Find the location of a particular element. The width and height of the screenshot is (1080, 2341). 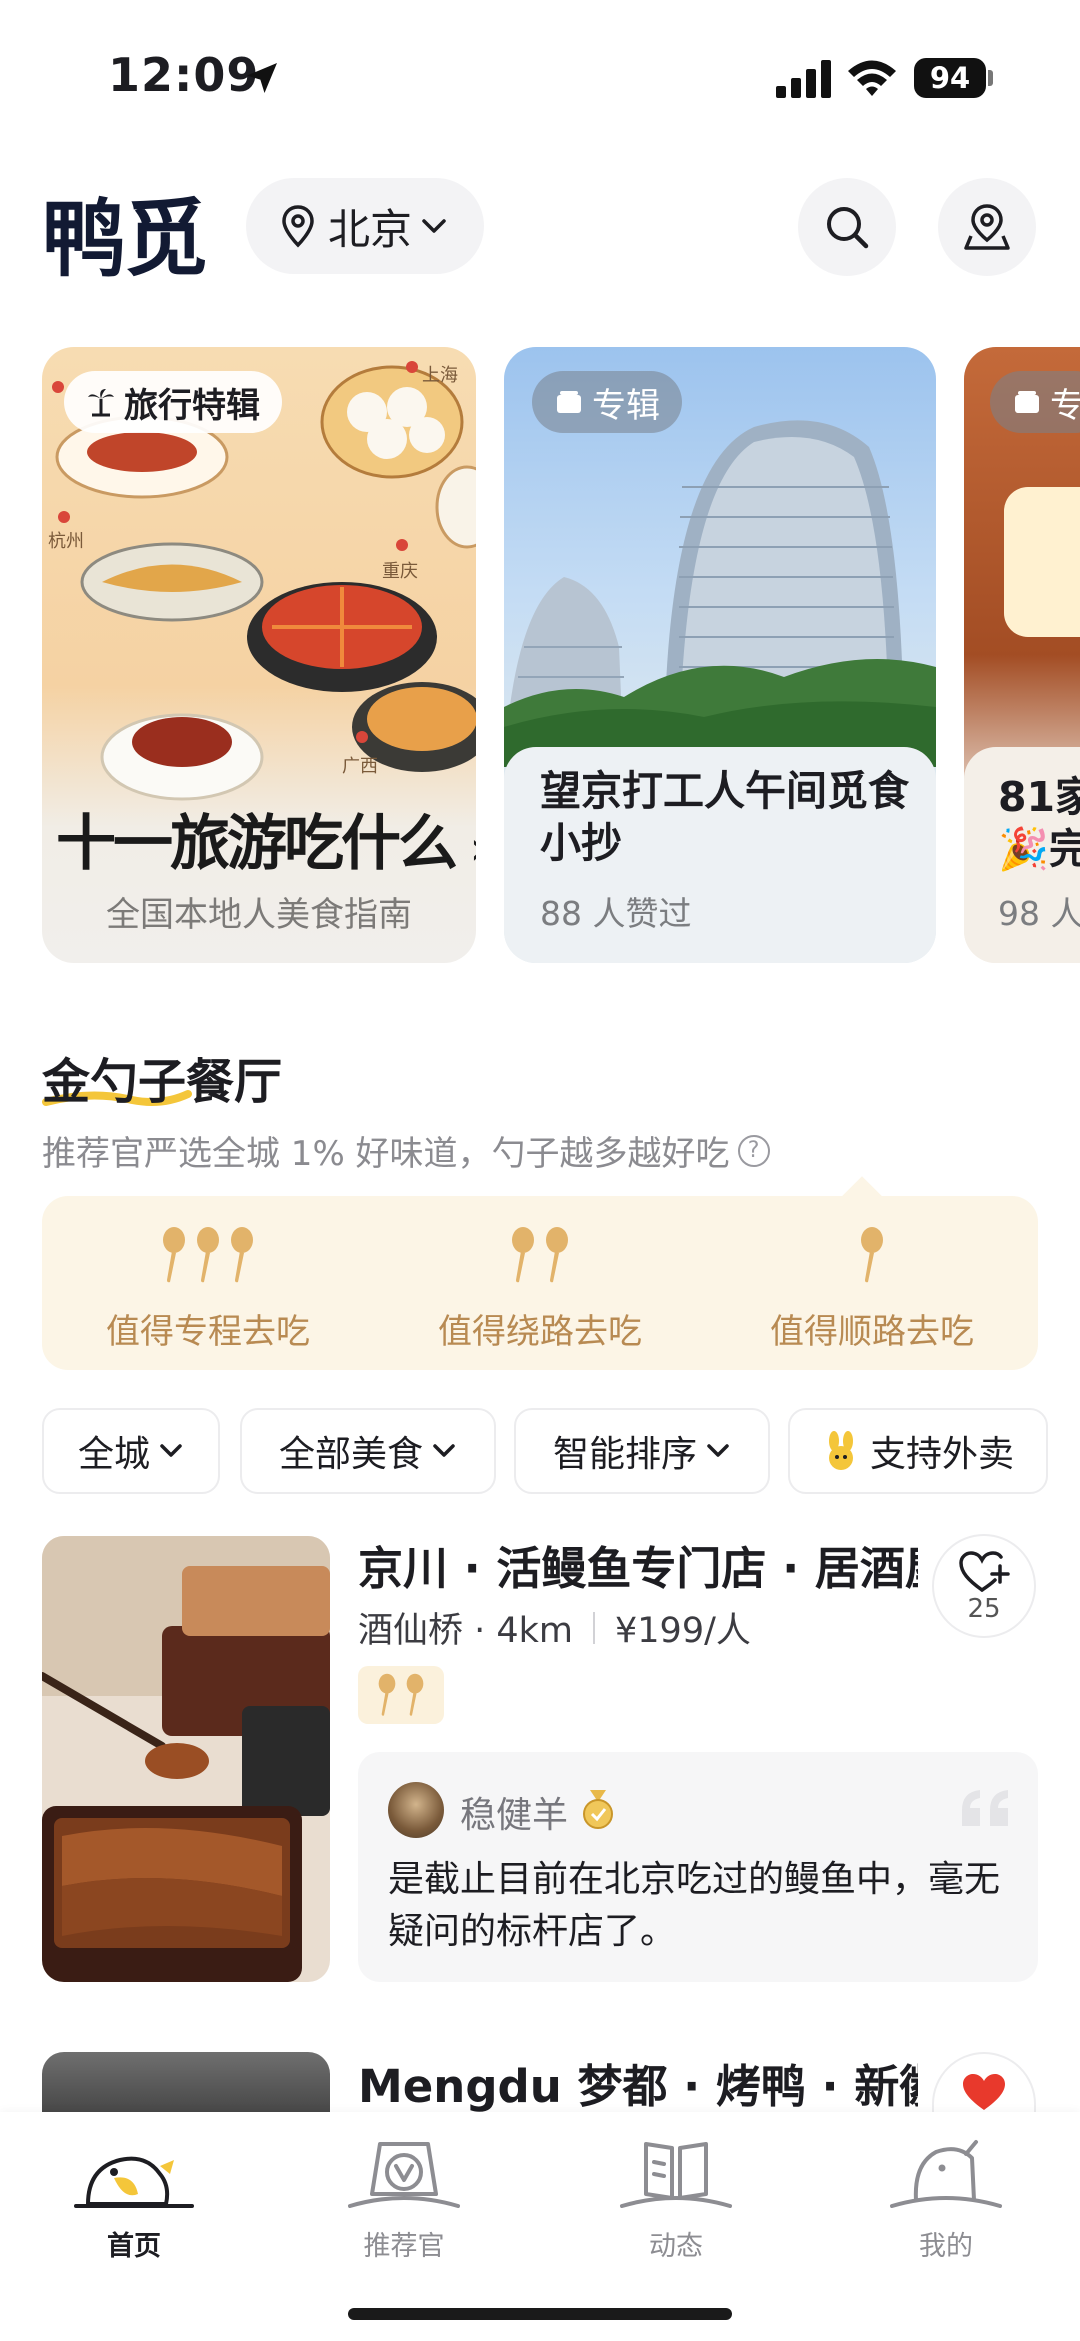

review-text: 是截止目前在北京吃过的鳗鱼中，毫无疑问的标杆店了。 is located at coordinates (694, 1905).